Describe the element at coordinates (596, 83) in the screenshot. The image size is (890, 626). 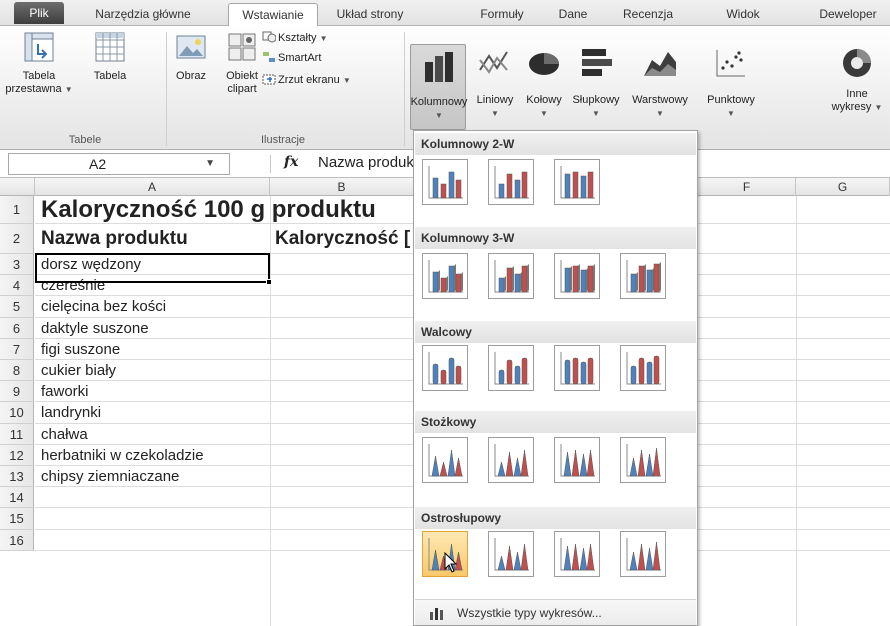
I see `bar-chart-button: Słupkowy ▼` at that location.